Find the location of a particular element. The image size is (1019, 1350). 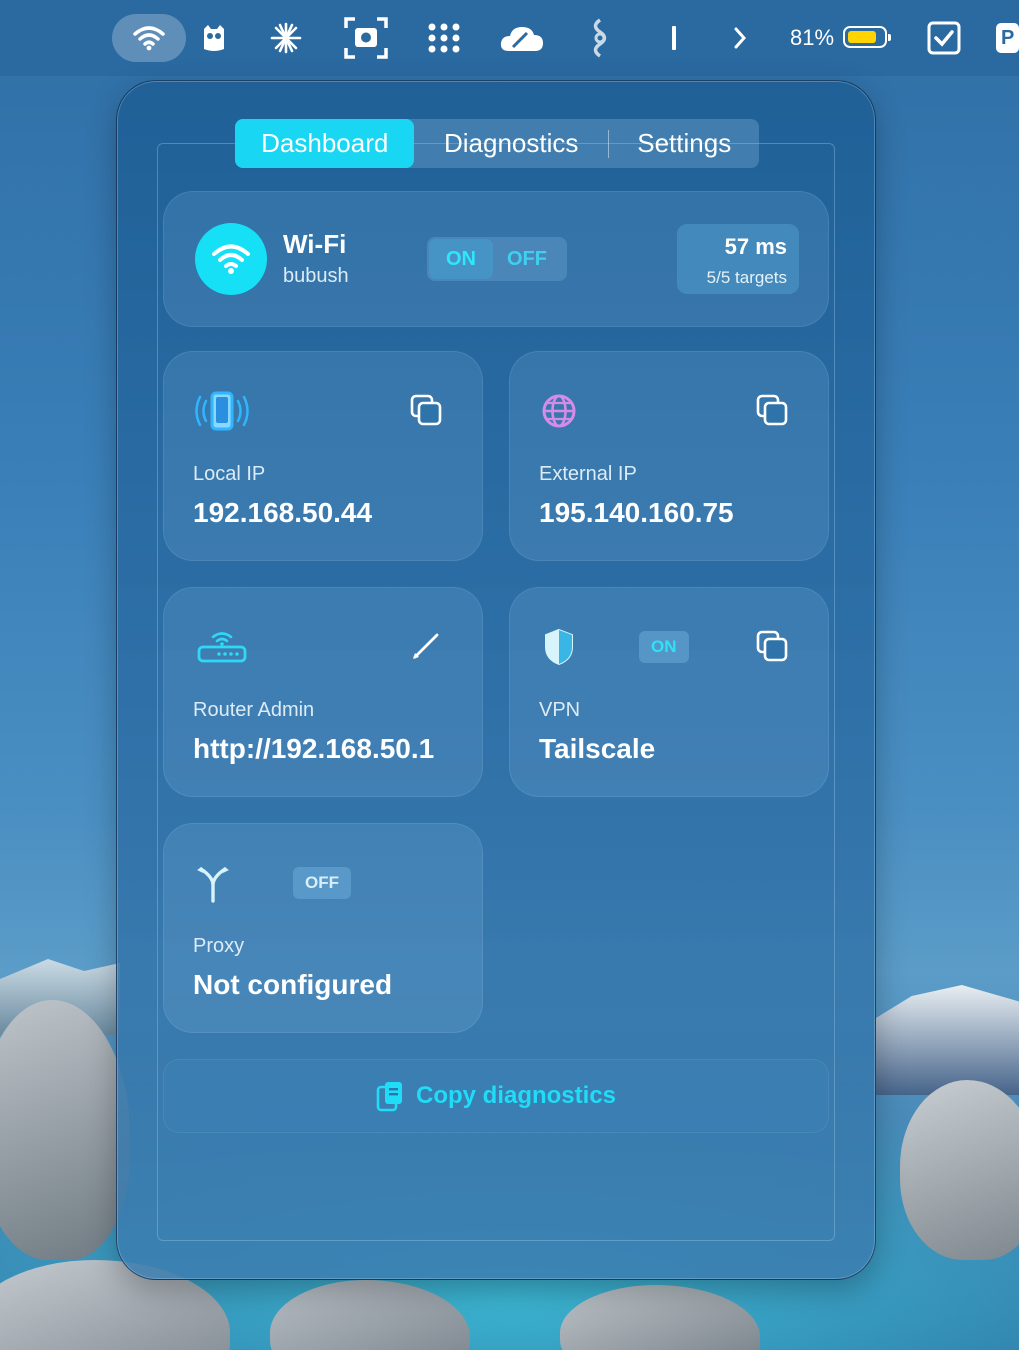

fork-icon is located at coordinates (222, 883).